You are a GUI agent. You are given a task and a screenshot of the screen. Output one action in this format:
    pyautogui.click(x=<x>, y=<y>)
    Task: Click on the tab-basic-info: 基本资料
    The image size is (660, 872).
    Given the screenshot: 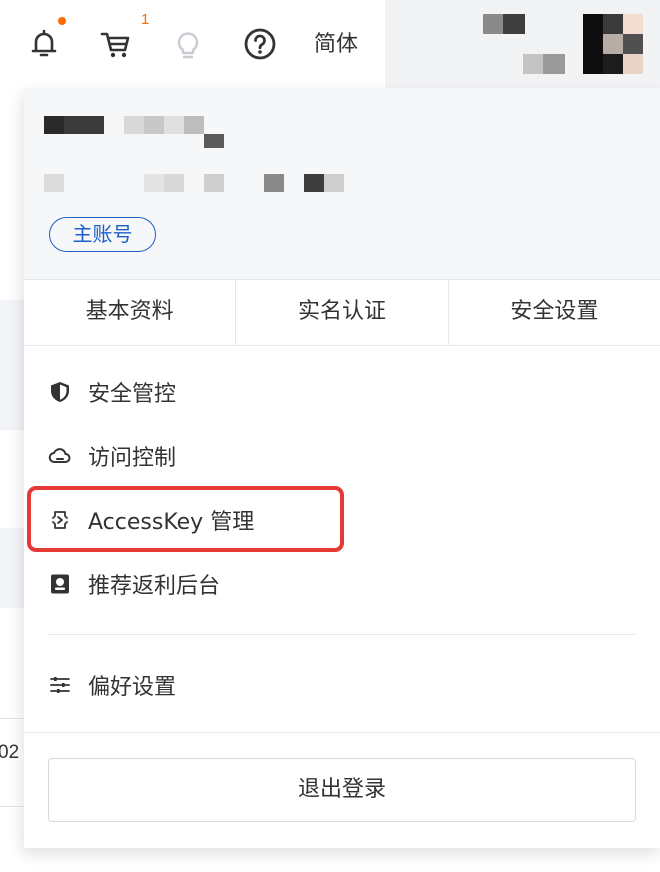 What is the action you would take?
    pyautogui.click(x=129, y=312)
    